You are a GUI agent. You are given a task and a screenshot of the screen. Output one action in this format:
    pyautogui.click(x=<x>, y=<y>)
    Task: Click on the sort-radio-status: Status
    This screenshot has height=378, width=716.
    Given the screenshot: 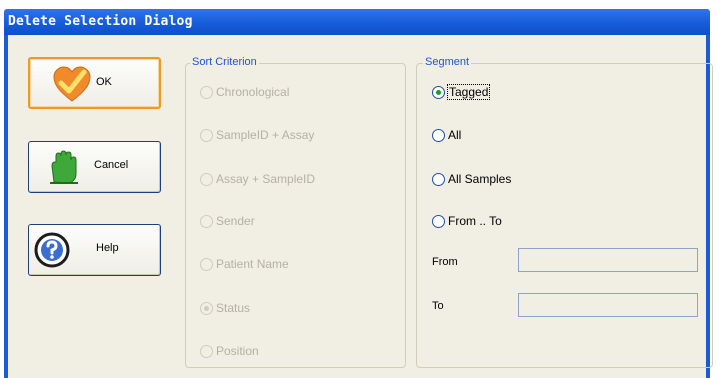 What is the action you would take?
    pyautogui.click(x=225, y=308)
    